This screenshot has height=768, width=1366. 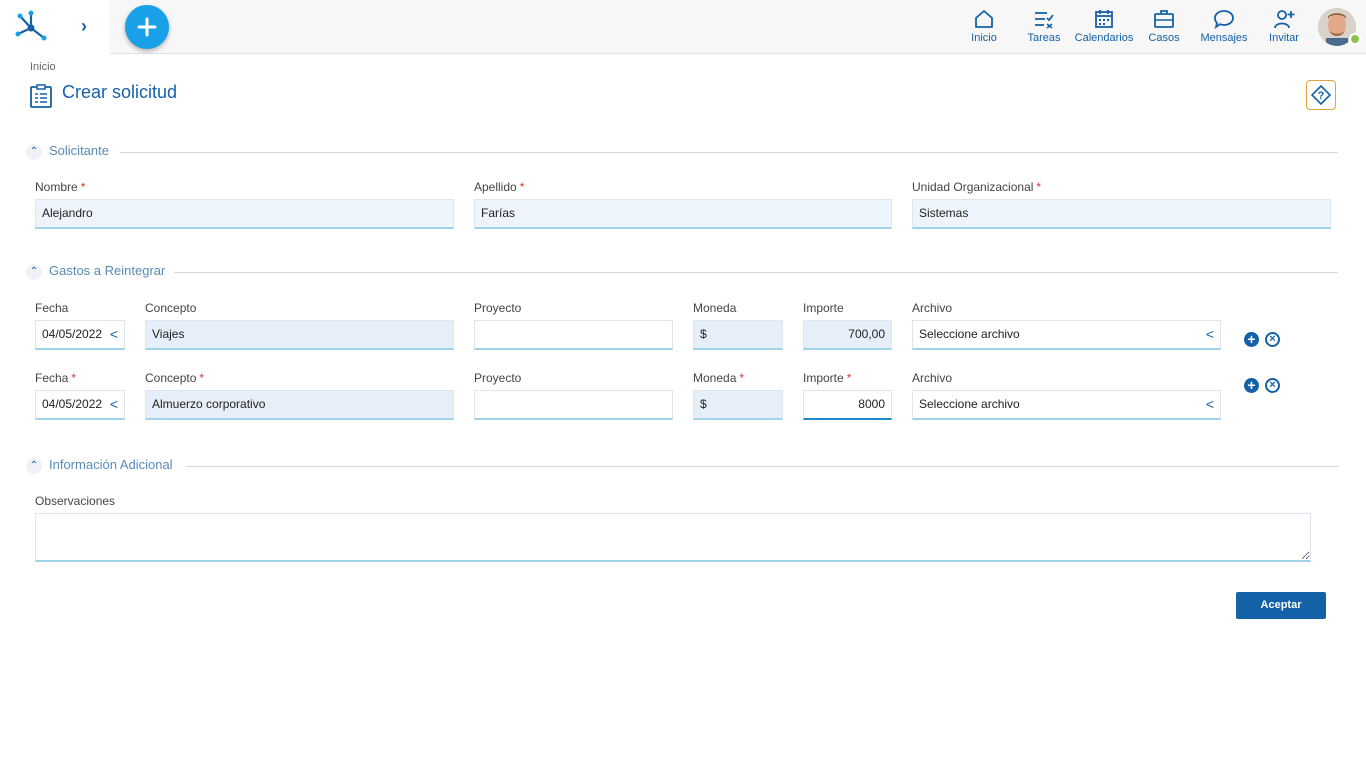 I want to click on calendar-icon, so click(x=1104, y=19).